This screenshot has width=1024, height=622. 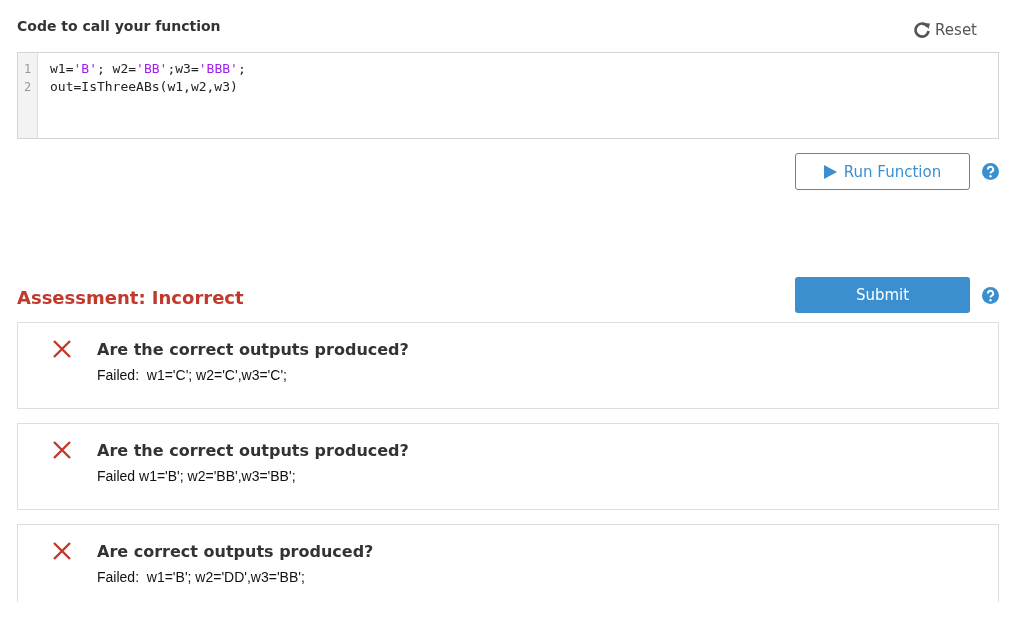 What do you see at coordinates (130, 297) in the screenshot?
I see `assessment-heading: Assessment: Incorrect` at bounding box center [130, 297].